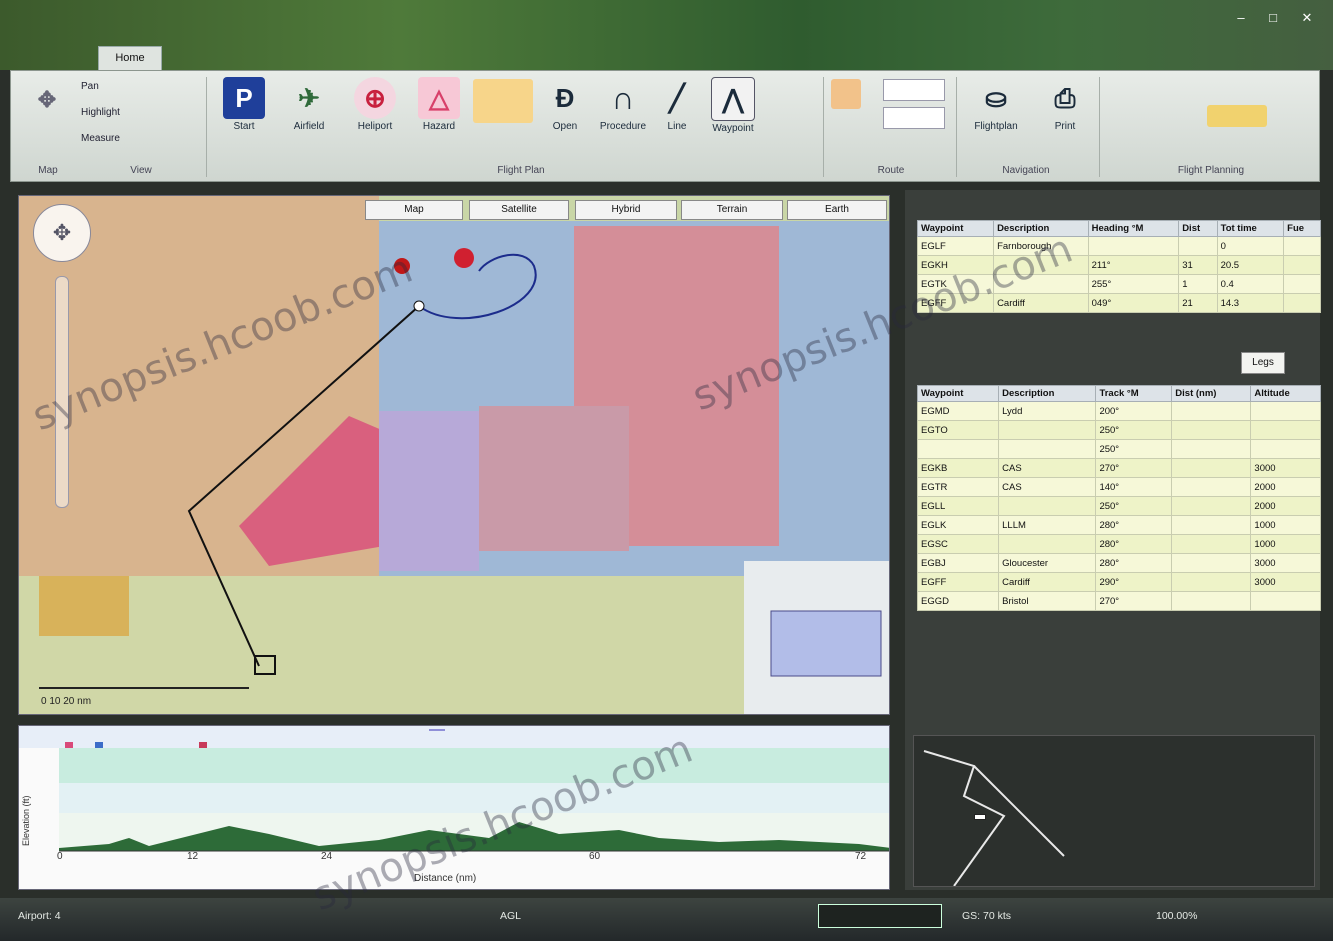 The width and height of the screenshot is (1333, 941). What do you see at coordinates (90, 86) in the screenshot?
I see `pan-button: Pan` at bounding box center [90, 86].